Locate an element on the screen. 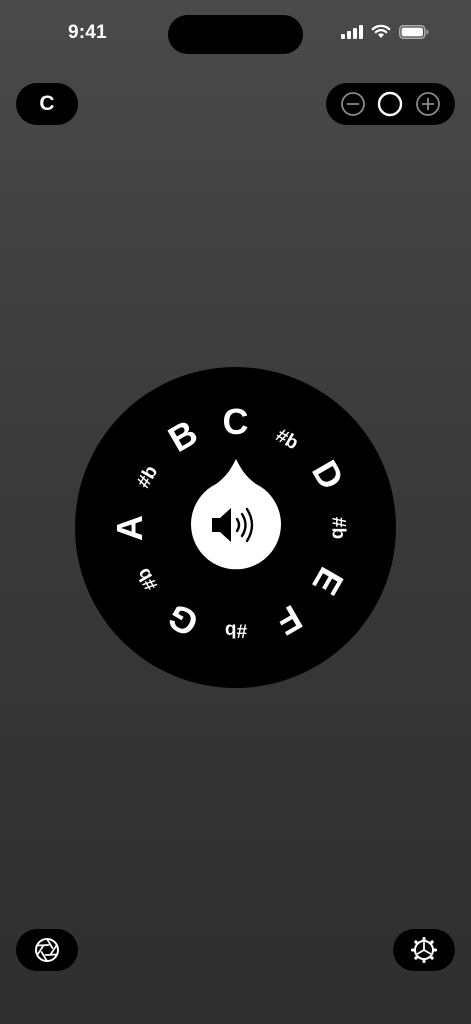 Image resolution: width=471 pixels, height=1024 pixels. zoom-control is located at coordinates (390, 104).